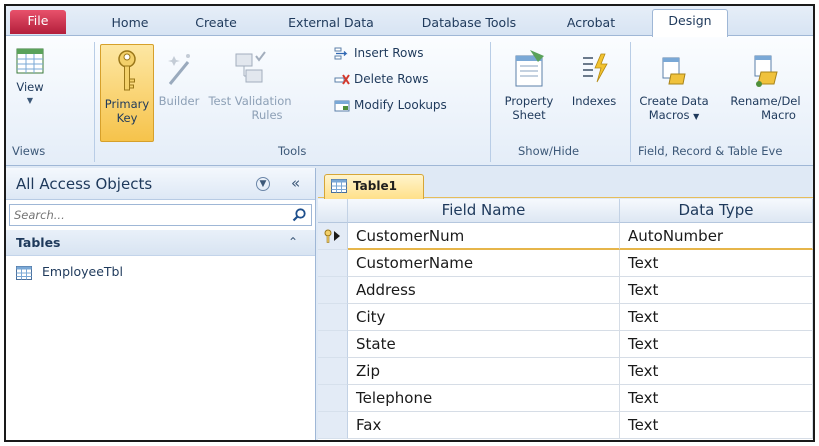 This screenshot has height=446, width=819. I want to click on rename-delete-macro-label-1: Rename/Del, so click(765, 101).